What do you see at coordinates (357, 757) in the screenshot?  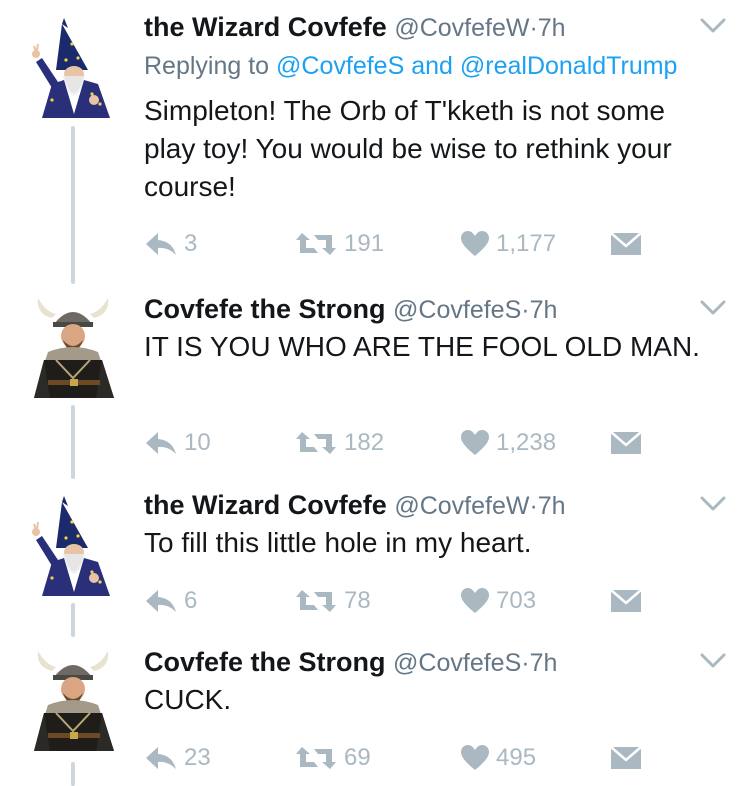 I see `retweet-count: 69` at bounding box center [357, 757].